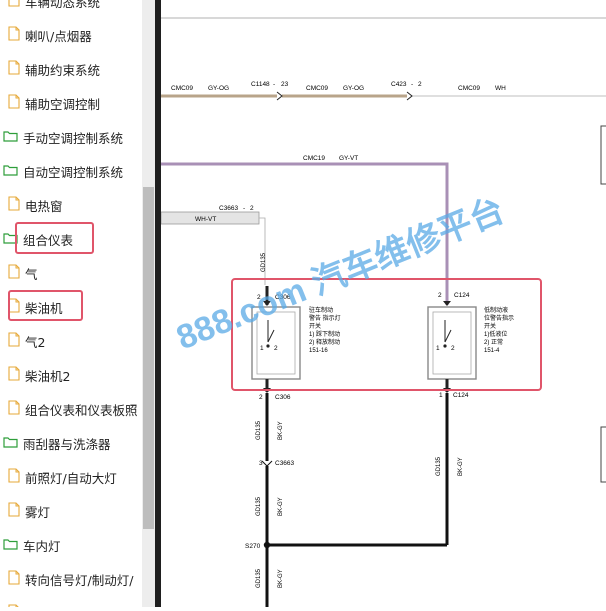 The image size is (606, 611). Describe the element at coordinates (252, 208) in the screenshot. I see `pin-label-c3663-top: 2` at that location.